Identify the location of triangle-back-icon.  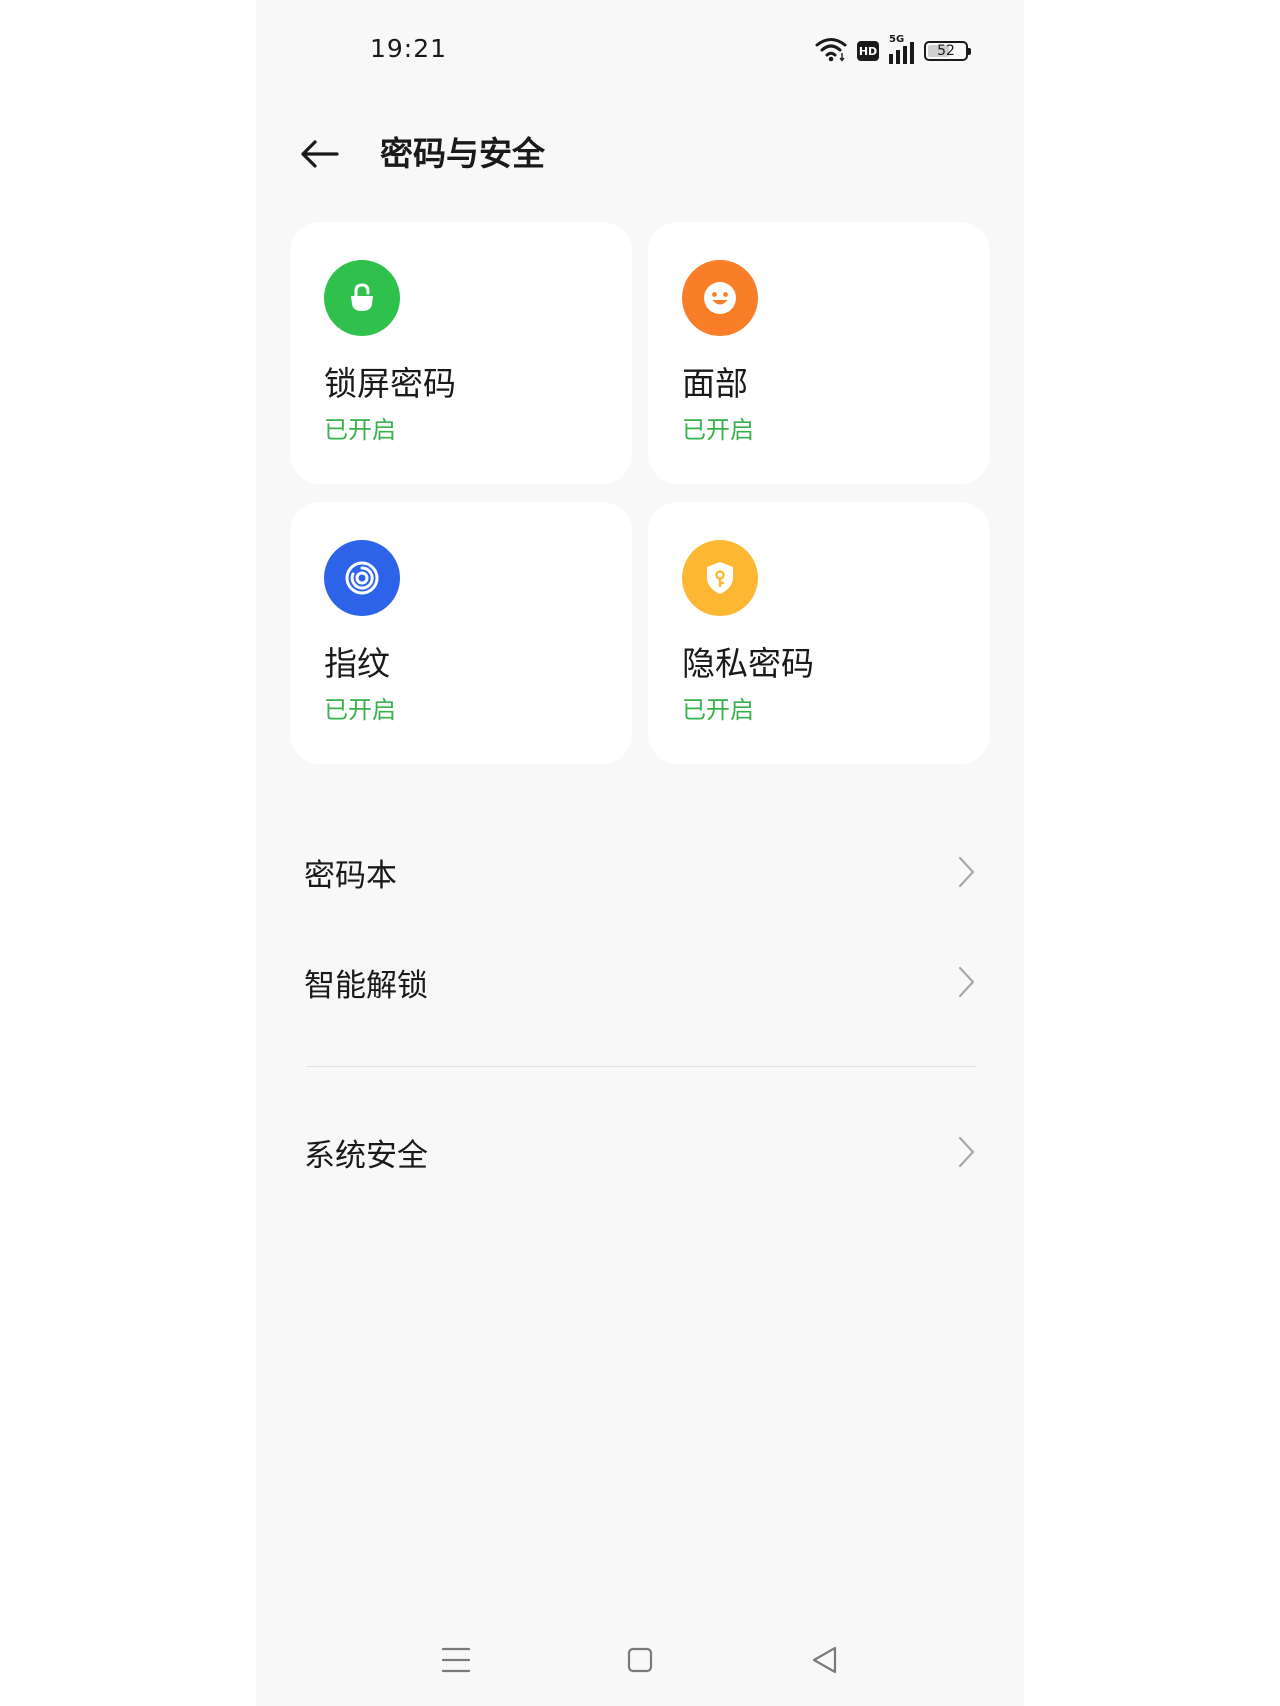
(824, 1660).